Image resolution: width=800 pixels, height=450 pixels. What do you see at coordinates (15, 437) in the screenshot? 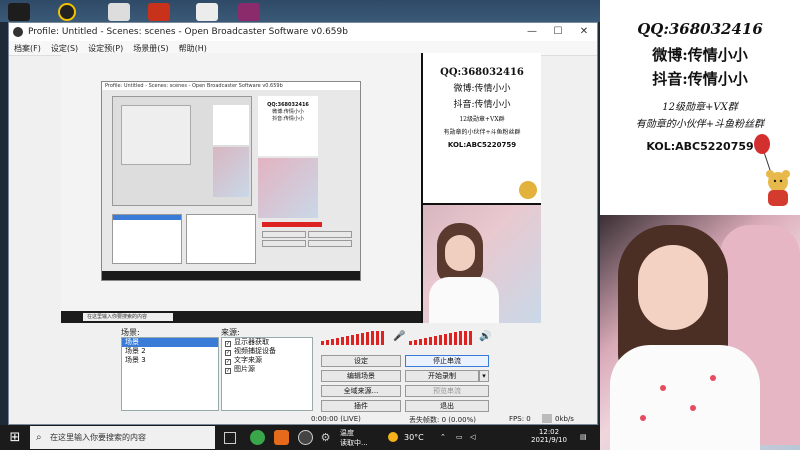
I see `windows-start-icon: ⊞` at bounding box center [15, 437].